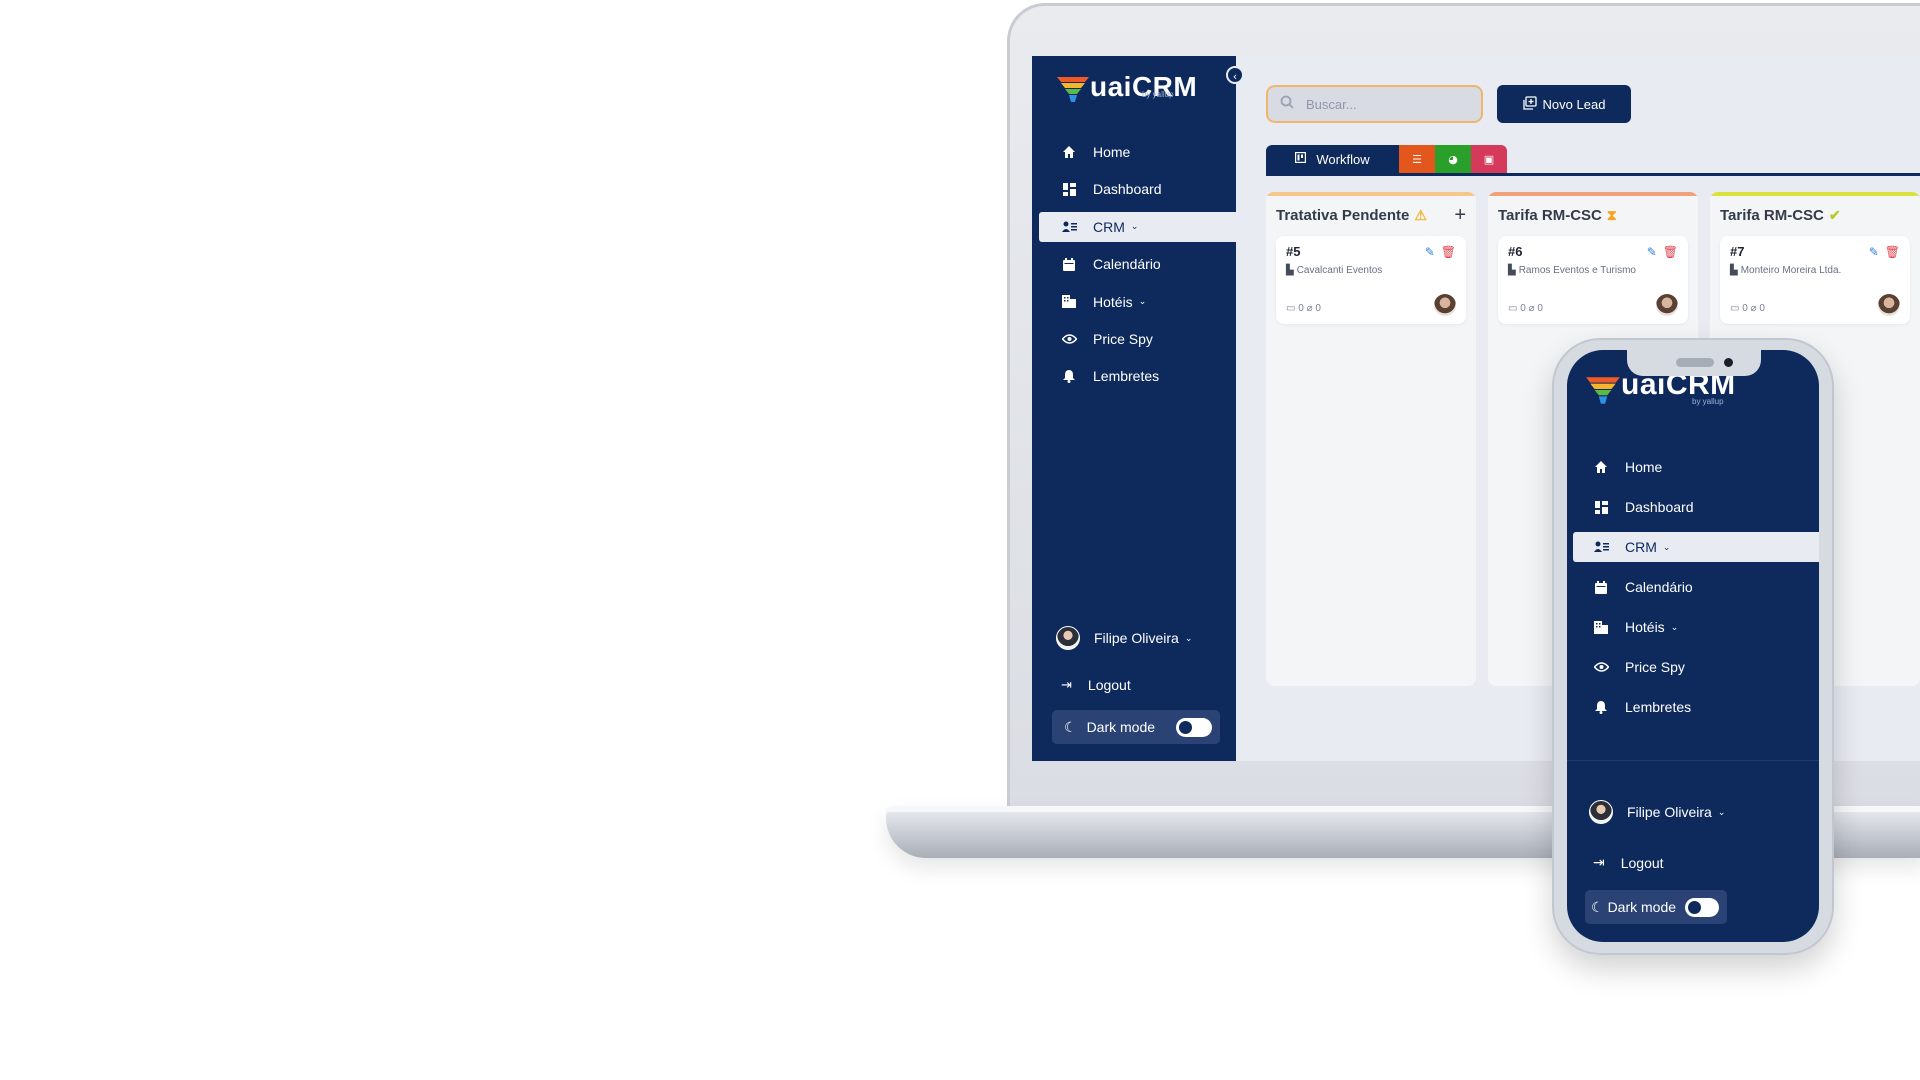 The image size is (1920, 1080). I want to click on phone-camera, so click(1728, 362).